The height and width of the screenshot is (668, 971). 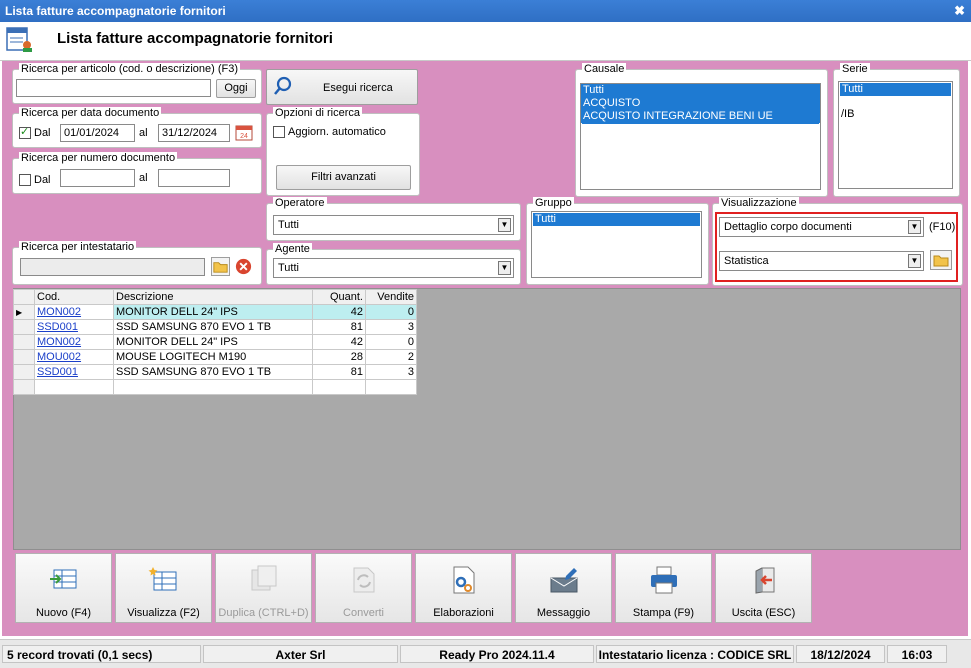 What do you see at coordinates (19, 39) in the screenshot?
I see `invoice-list-icon` at bounding box center [19, 39].